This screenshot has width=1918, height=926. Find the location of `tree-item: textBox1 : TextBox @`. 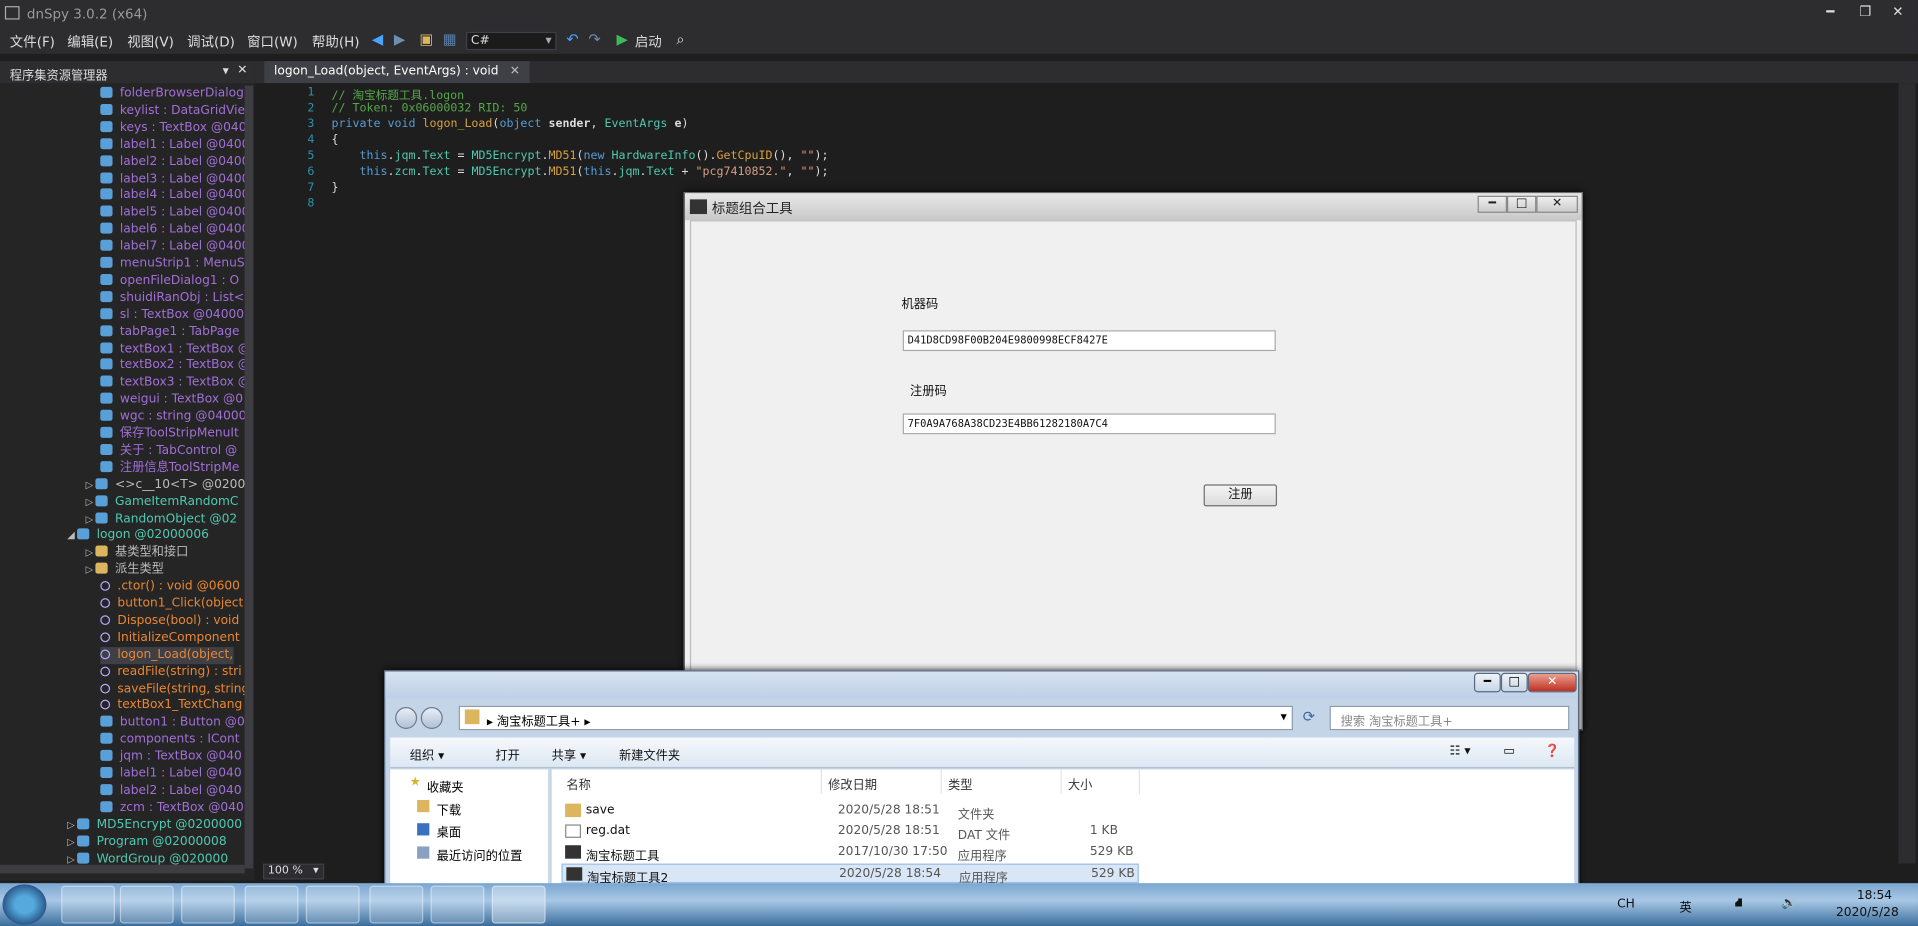

tree-item: textBox1 : TextBox @ is located at coordinates (172, 349).